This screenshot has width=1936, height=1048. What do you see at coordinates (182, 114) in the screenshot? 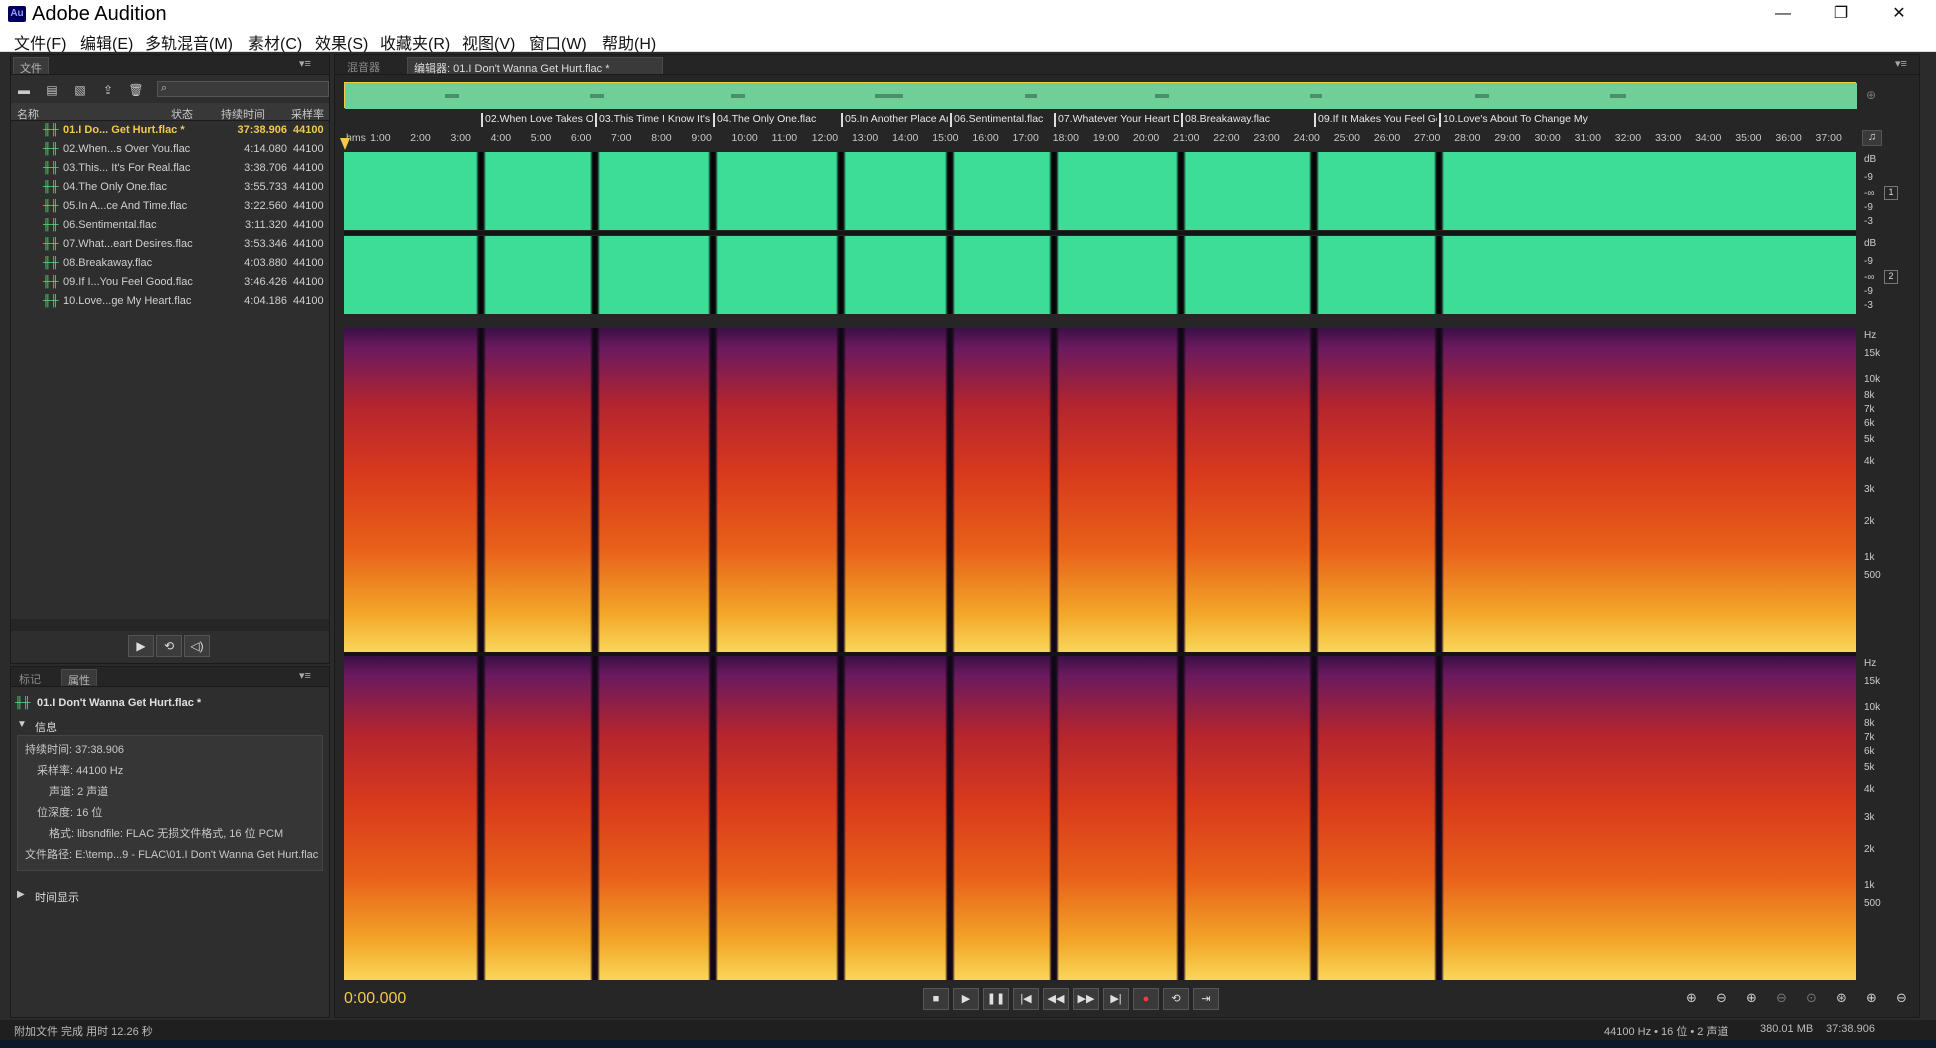
I see `col-status: 状态` at bounding box center [182, 114].